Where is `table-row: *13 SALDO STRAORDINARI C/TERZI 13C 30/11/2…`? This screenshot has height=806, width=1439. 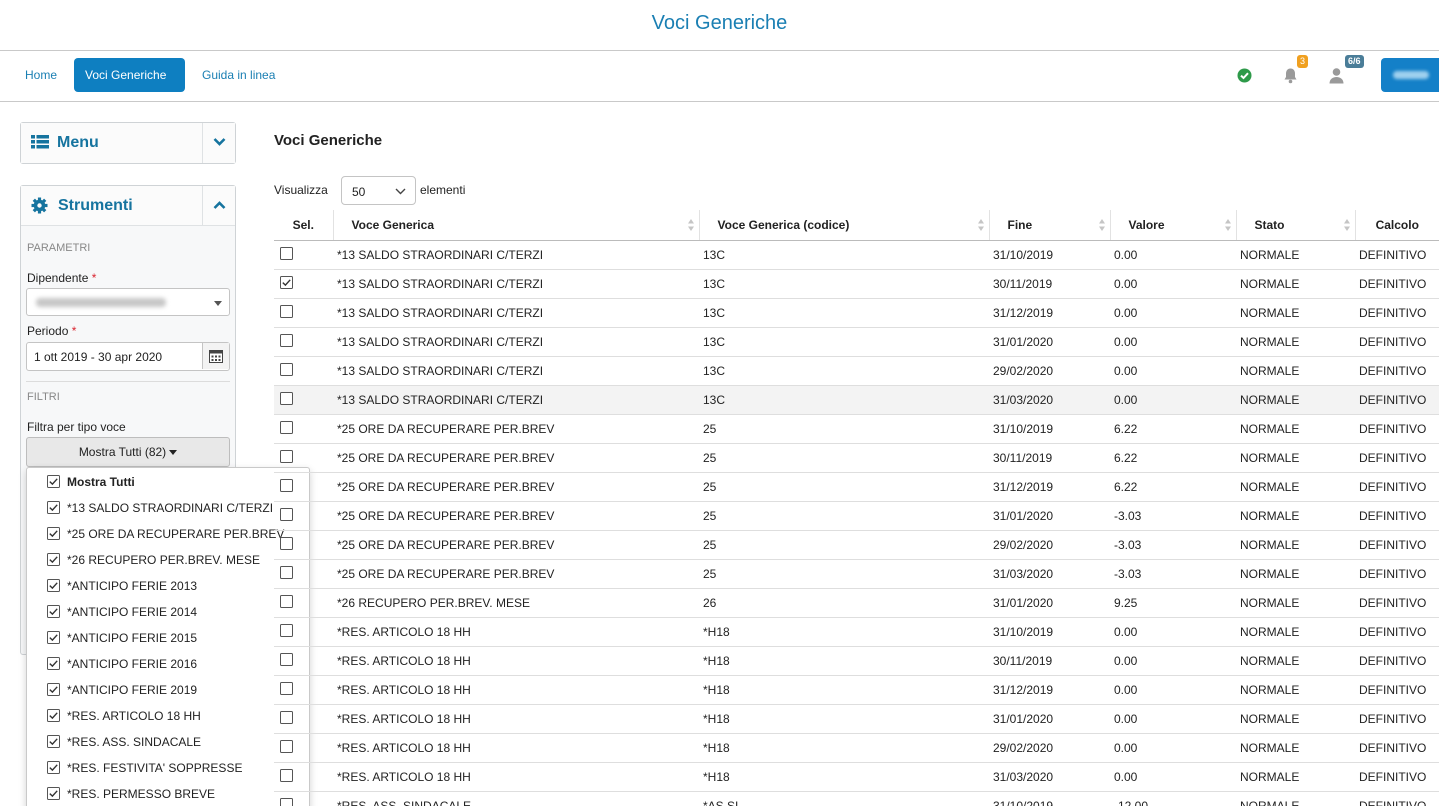
table-row: *13 SALDO STRAORDINARI C/TERZI 13C 30/11/2… is located at coordinates (856, 284).